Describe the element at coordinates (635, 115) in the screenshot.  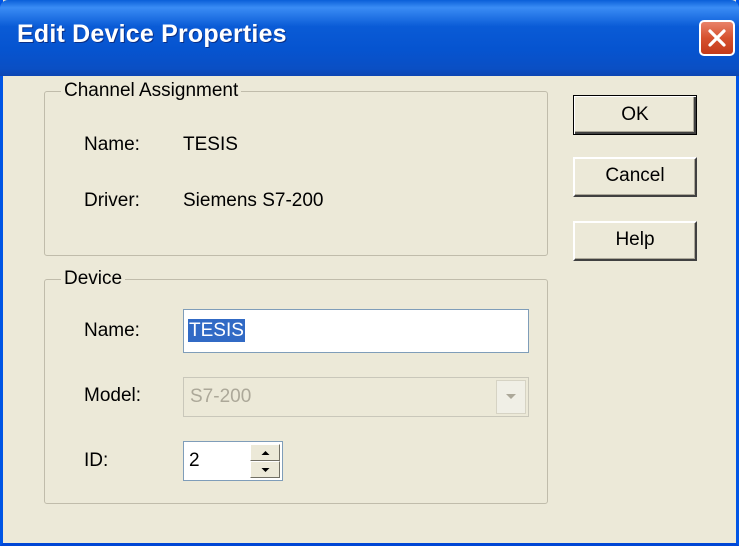
I see `ok-button: OK` at that location.